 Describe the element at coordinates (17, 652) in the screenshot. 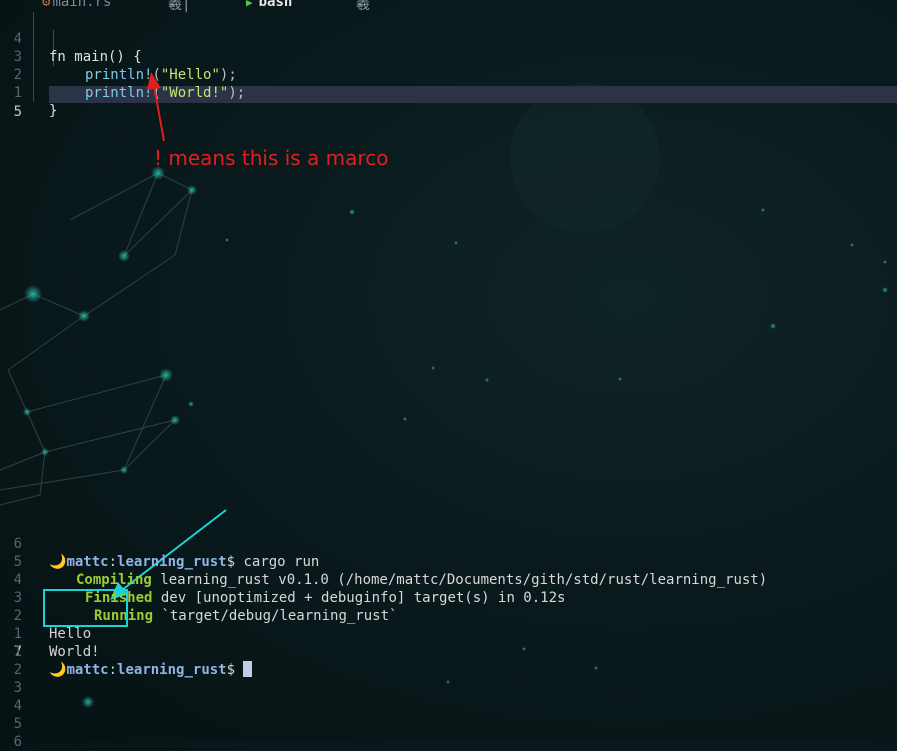

I see `line-number: 1` at that location.